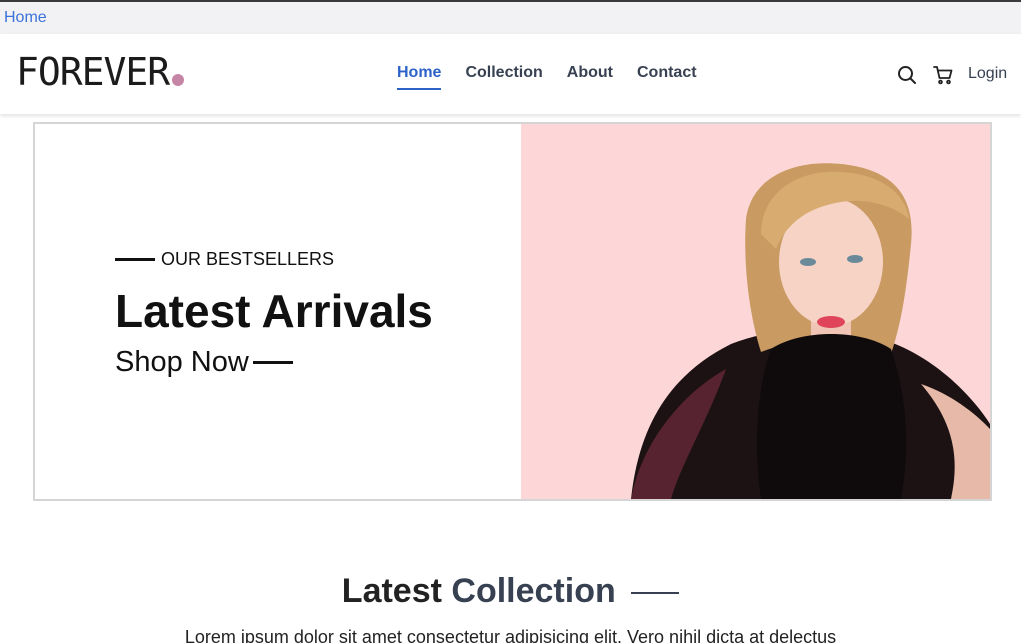  What do you see at coordinates (987, 74) in the screenshot?
I see `login-link: Login` at bounding box center [987, 74].